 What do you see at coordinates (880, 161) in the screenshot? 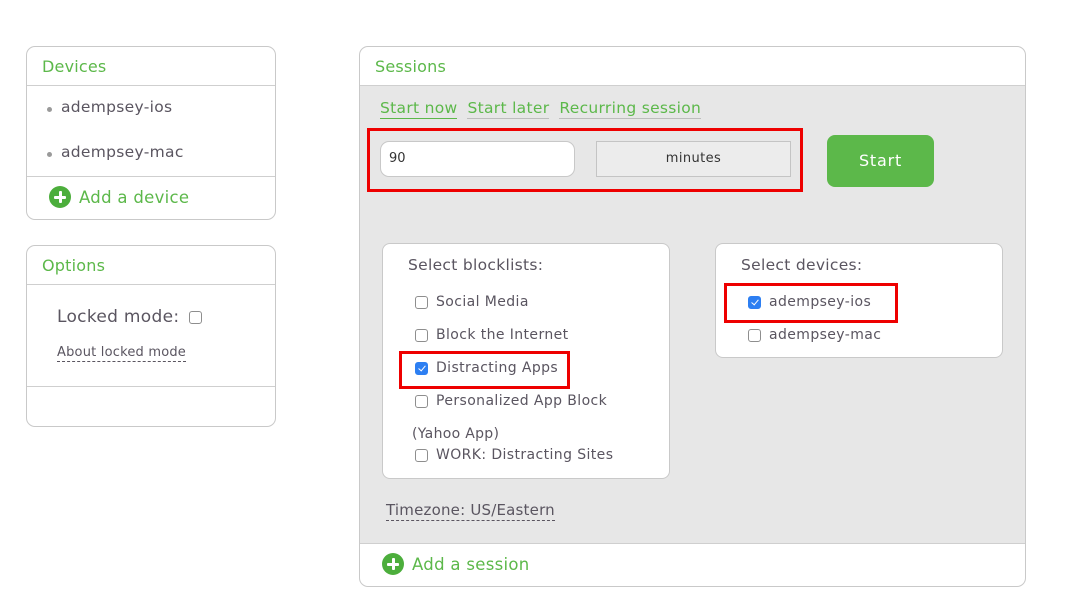
I see `start-button: Start` at bounding box center [880, 161].